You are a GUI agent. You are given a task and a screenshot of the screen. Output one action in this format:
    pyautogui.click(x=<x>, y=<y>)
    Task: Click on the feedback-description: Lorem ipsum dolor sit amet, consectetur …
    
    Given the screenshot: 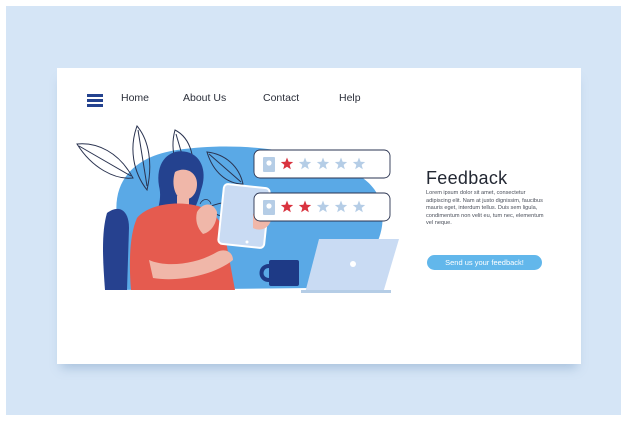 What is the action you would take?
    pyautogui.click(x=485, y=208)
    